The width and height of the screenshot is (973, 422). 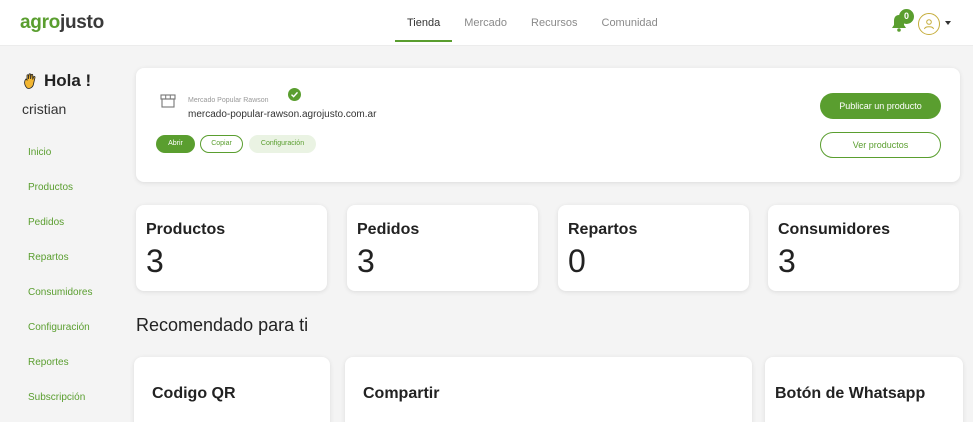 I want to click on stat-card-repartos: Repartos 0, so click(x=653, y=248).